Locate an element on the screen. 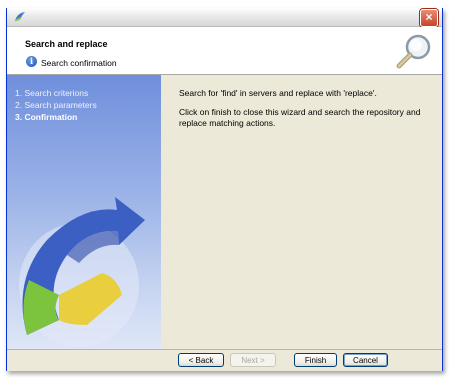 The height and width of the screenshot is (383, 453). step-search-criterions: 1. Search criterions is located at coordinates (52, 93).